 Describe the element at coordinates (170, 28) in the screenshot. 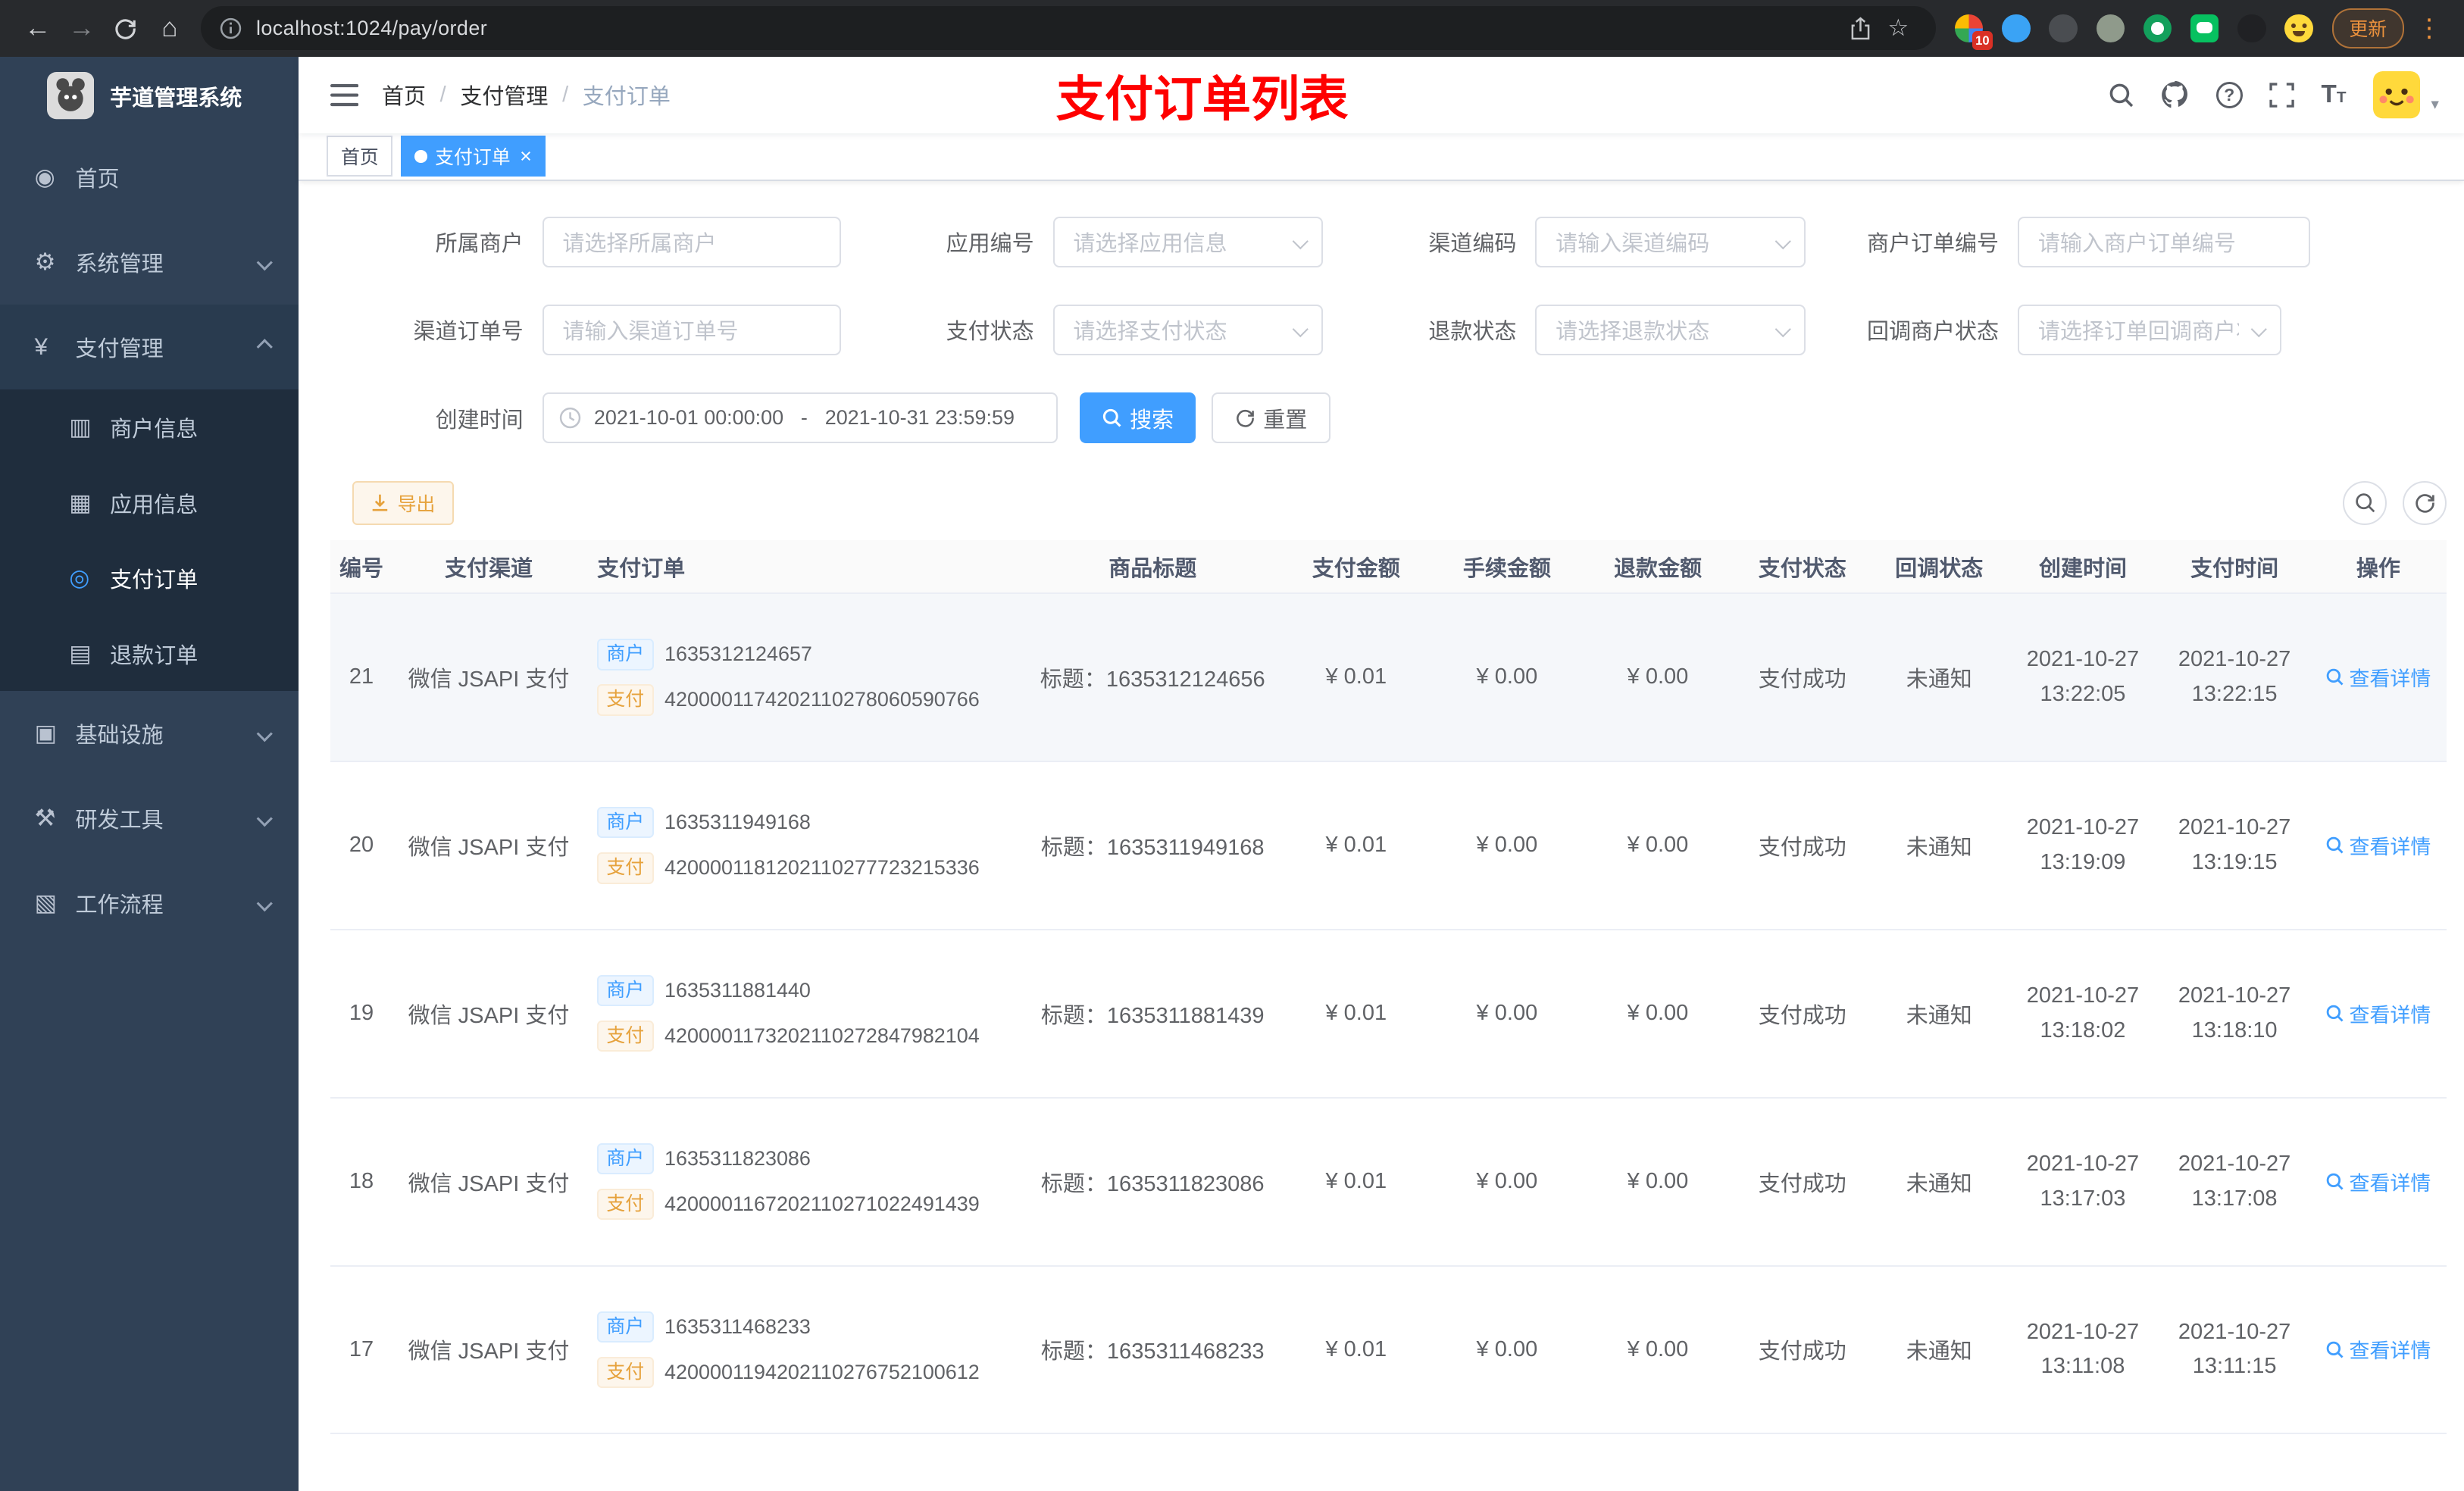

I see `home-button: ⌂` at that location.